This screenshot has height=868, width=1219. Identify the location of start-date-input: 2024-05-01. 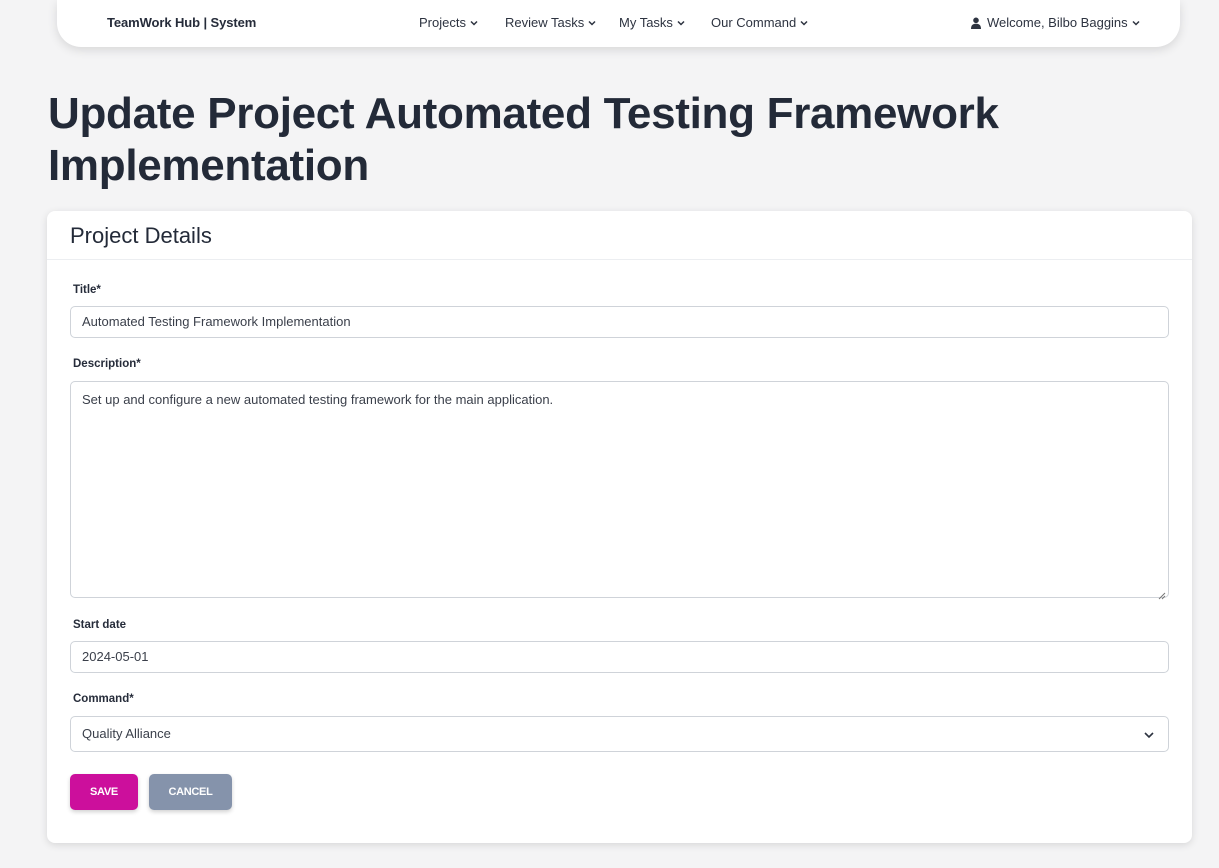
(619, 657).